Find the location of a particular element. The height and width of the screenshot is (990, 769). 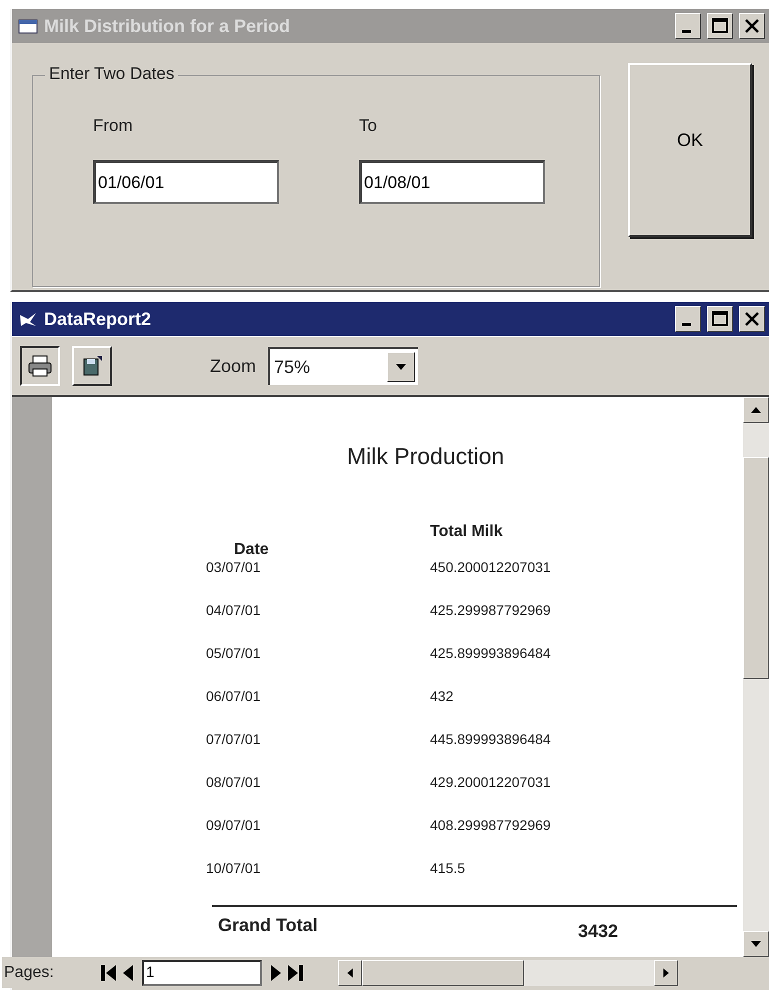

table-cell-text: 432 is located at coordinates (442, 697).